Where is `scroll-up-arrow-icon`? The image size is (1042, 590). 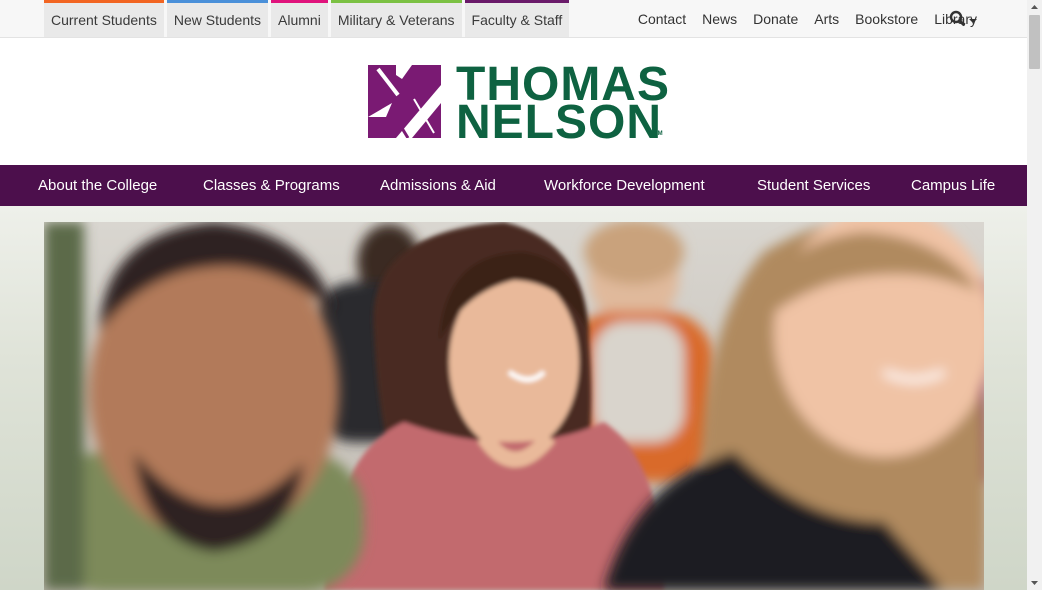 scroll-up-arrow-icon is located at coordinates (1034, 7).